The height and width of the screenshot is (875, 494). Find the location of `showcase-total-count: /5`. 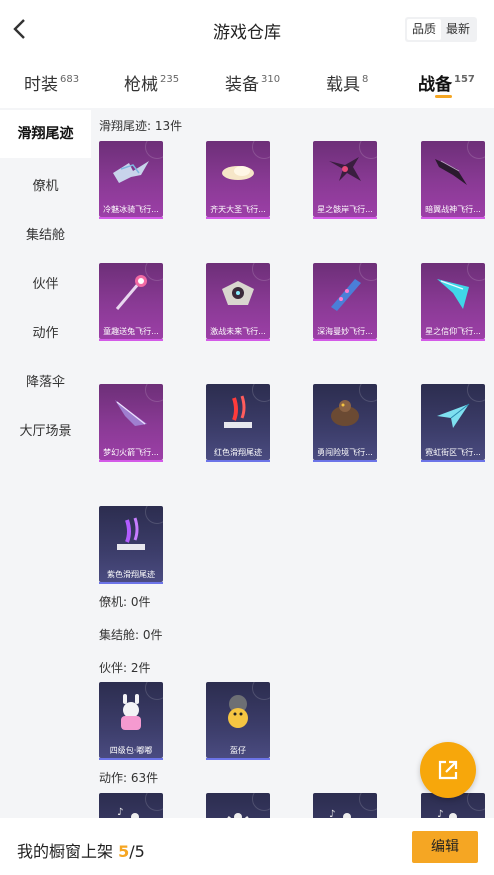

showcase-total-count: /5 is located at coordinates (137, 851).